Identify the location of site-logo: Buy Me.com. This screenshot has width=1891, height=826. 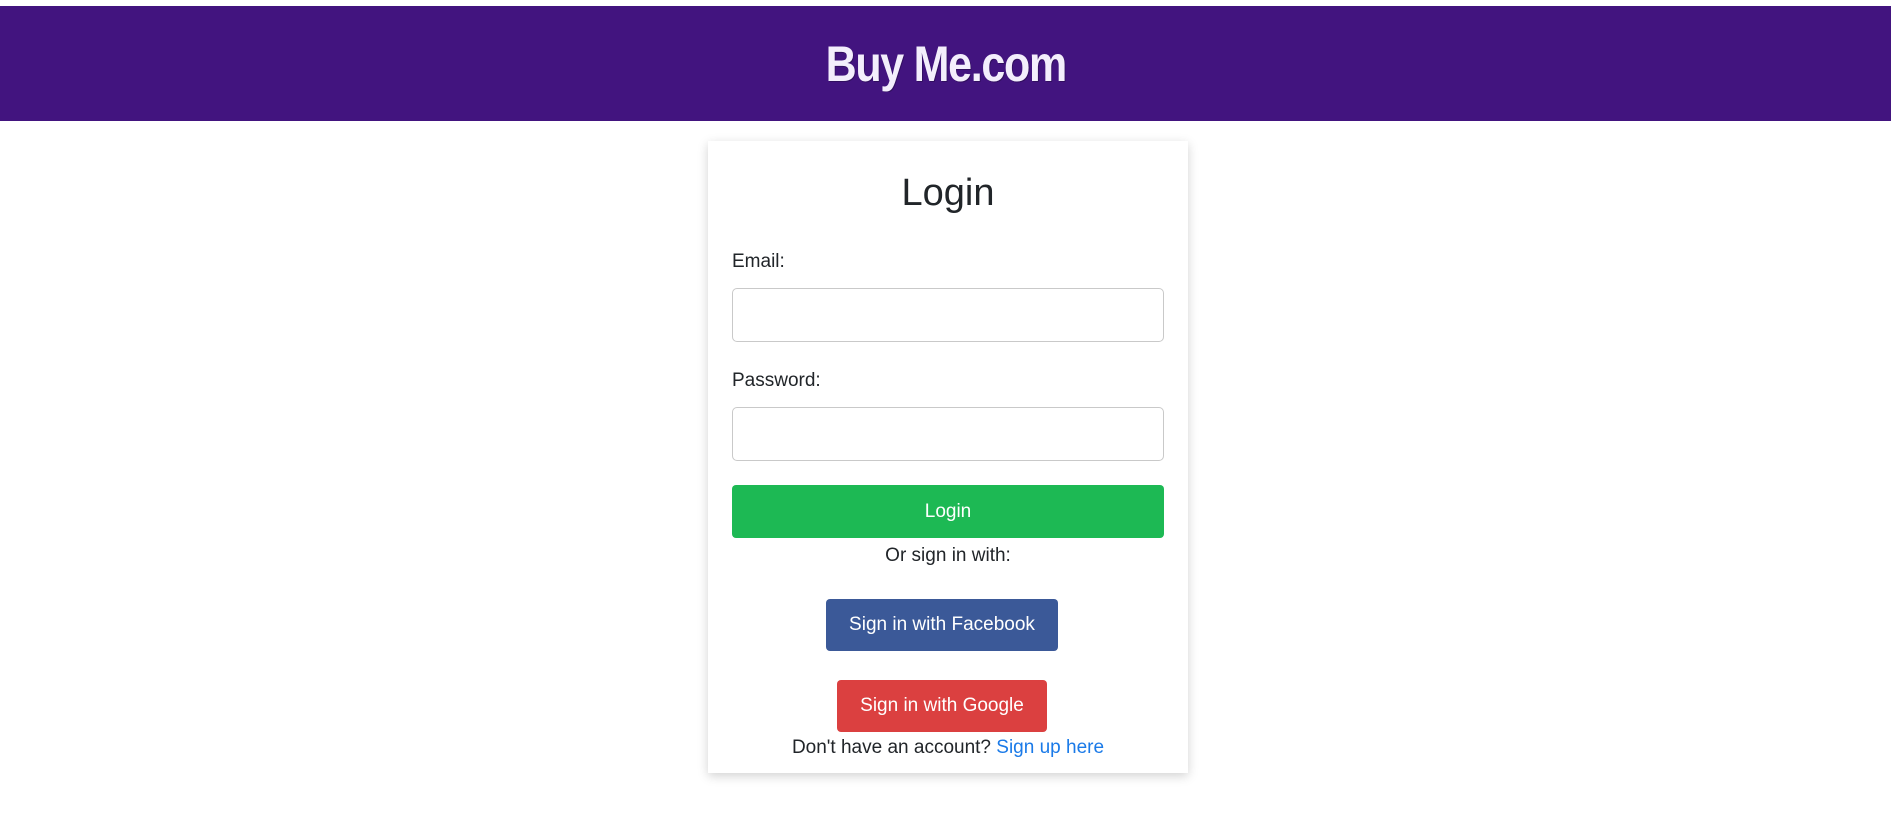
(946, 64).